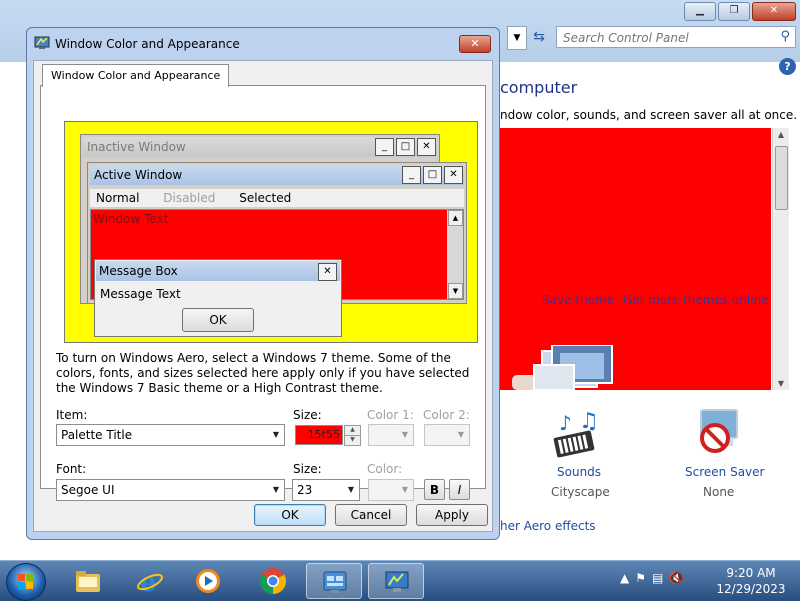 This screenshot has height=603, width=800. I want to click on item-size-label: Size:, so click(307, 415).